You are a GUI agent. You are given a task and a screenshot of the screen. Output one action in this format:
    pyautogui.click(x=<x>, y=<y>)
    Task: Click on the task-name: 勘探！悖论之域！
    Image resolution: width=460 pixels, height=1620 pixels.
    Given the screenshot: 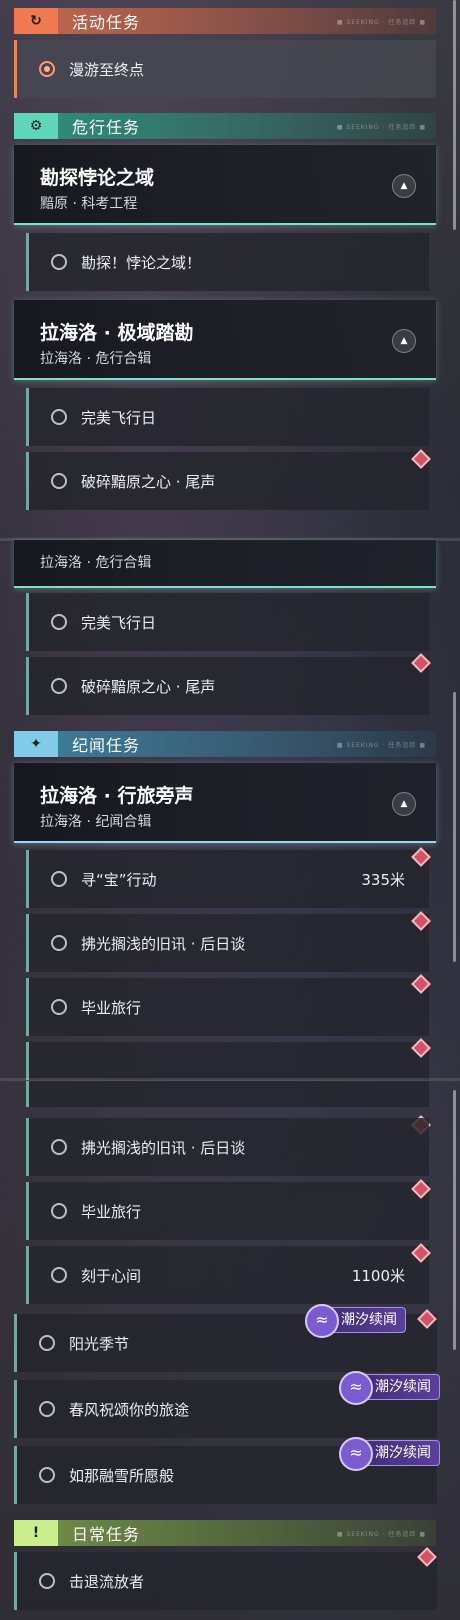 What is the action you would take?
    pyautogui.click(x=141, y=263)
    